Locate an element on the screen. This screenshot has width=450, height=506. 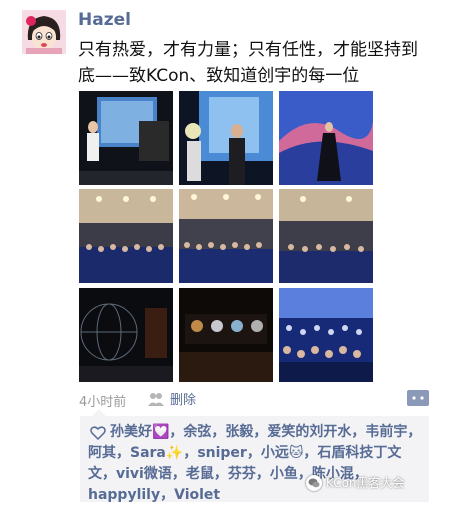
delete-button: 删除 is located at coordinates (172, 398).